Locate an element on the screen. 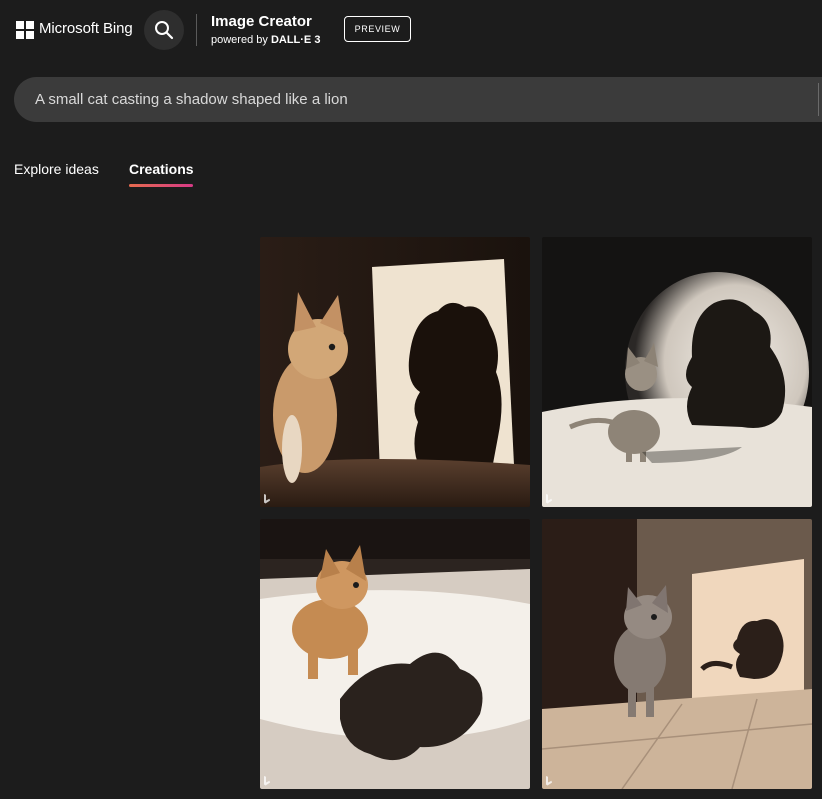 Image resolution: width=822 pixels, height=799 pixels. search-icon is located at coordinates (164, 30).